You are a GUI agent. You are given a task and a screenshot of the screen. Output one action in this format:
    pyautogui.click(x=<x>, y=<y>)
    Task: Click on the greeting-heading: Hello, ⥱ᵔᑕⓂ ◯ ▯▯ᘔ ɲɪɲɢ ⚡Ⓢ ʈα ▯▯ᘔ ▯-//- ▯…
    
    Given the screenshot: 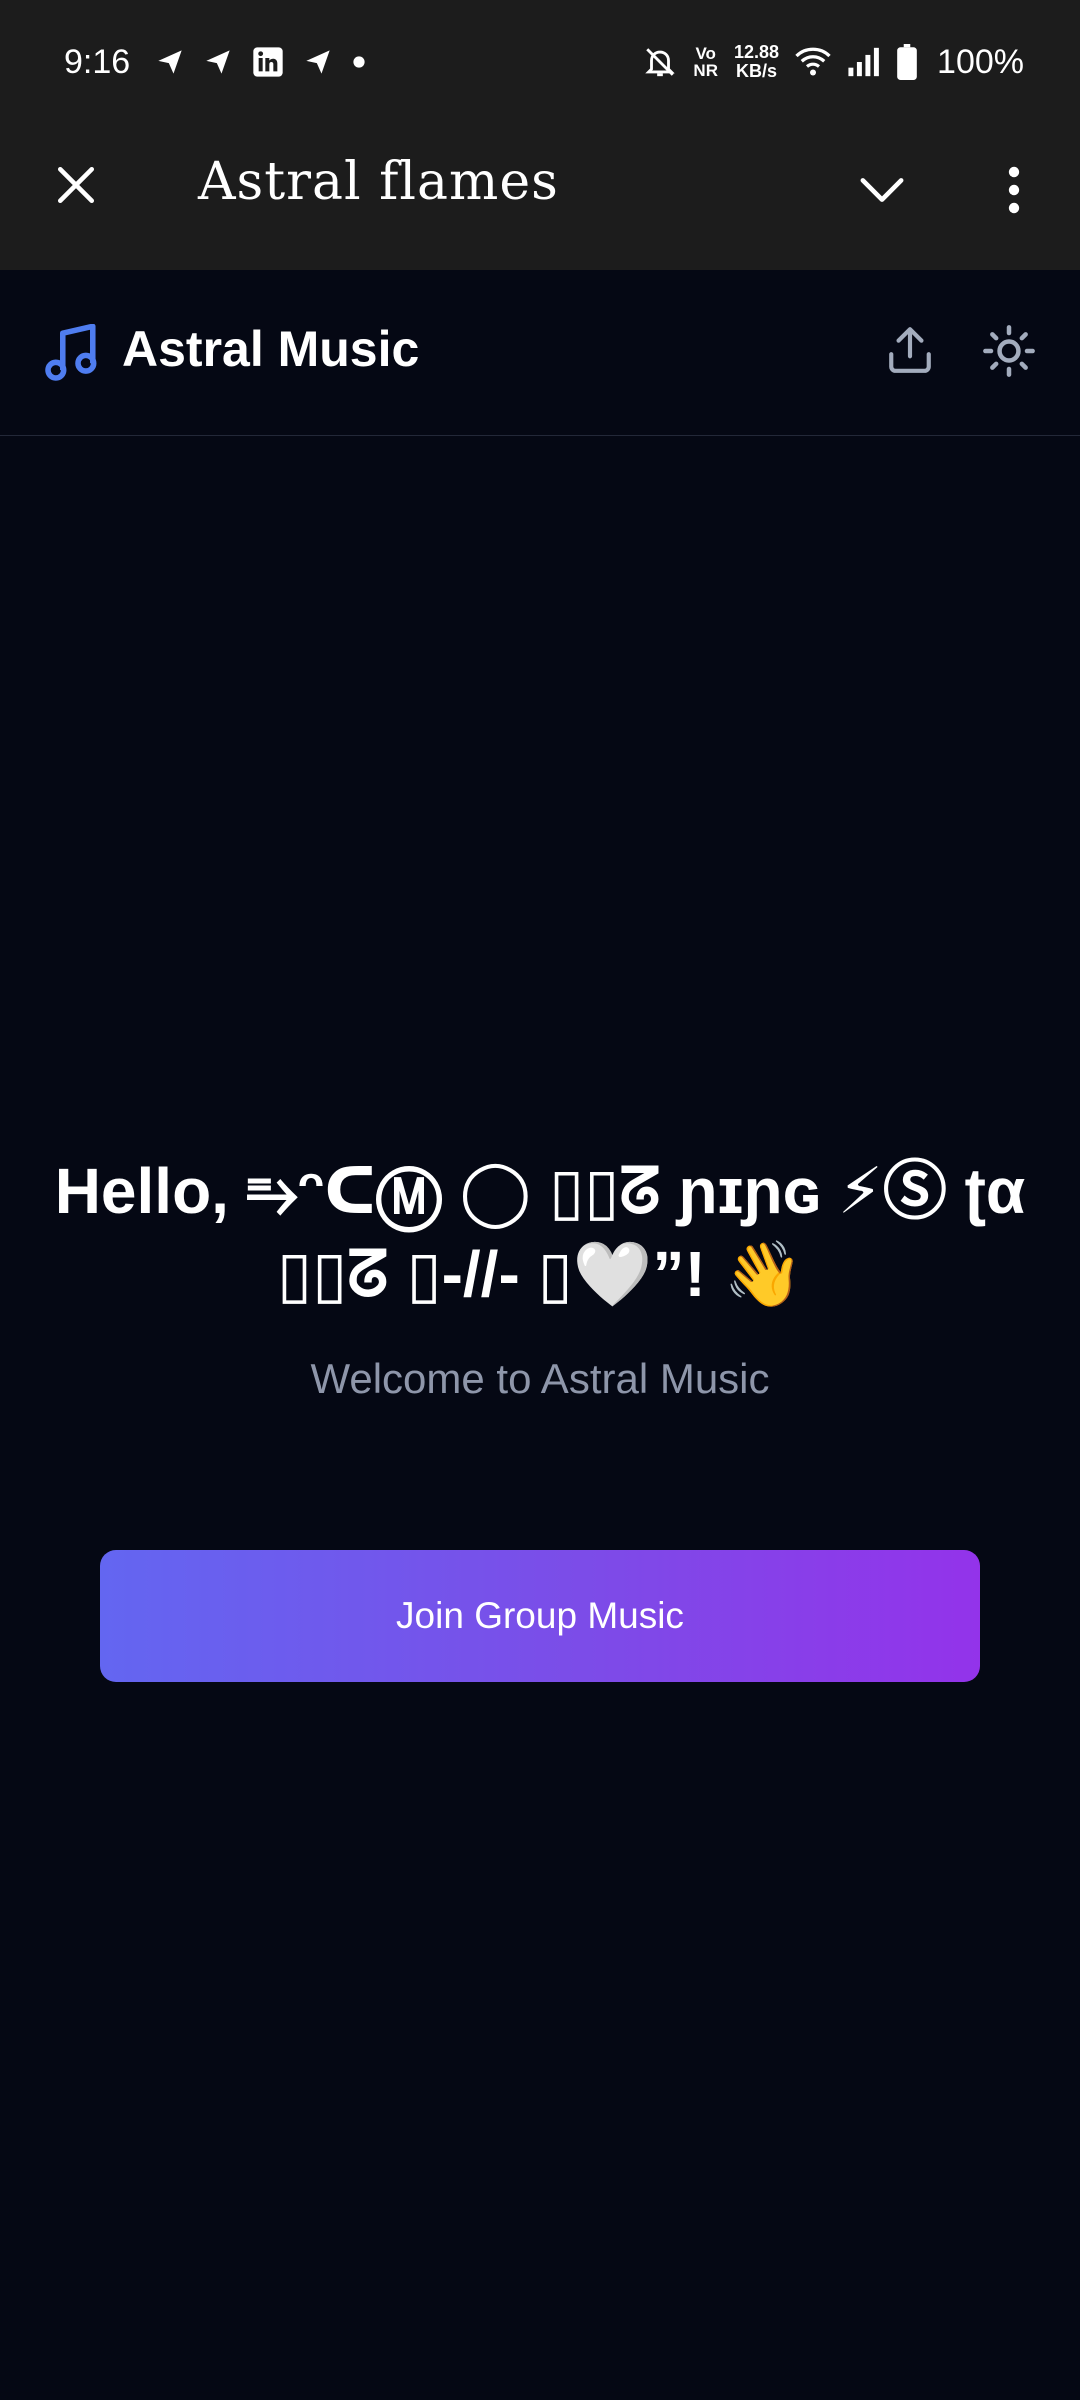 What is the action you would take?
    pyautogui.click(x=540, y=1233)
    